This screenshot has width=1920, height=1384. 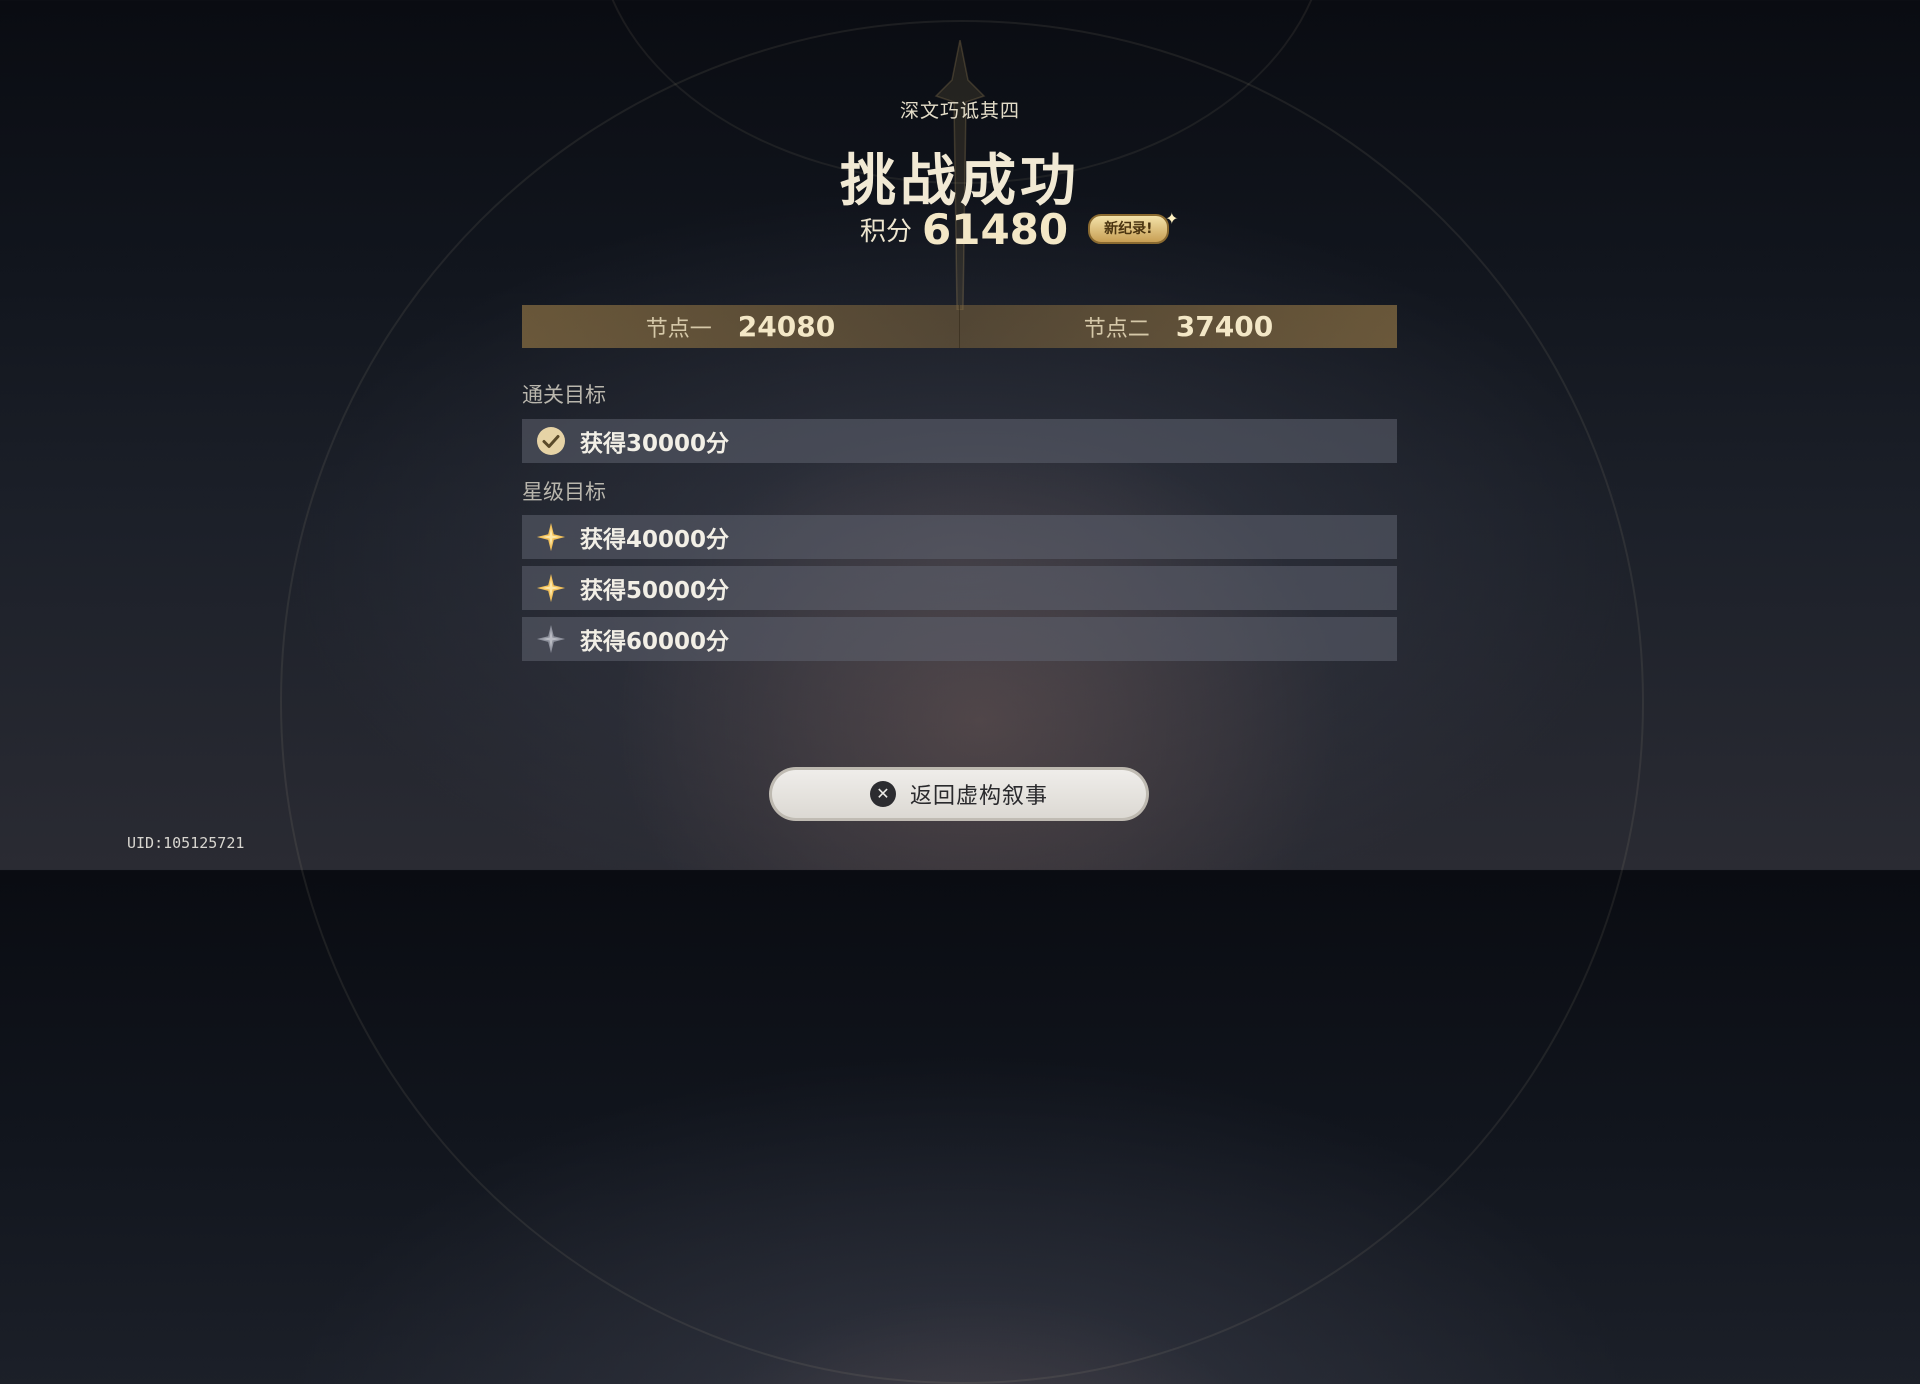 I want to click on node-label: 节点二, so click(x=1116, y=329).